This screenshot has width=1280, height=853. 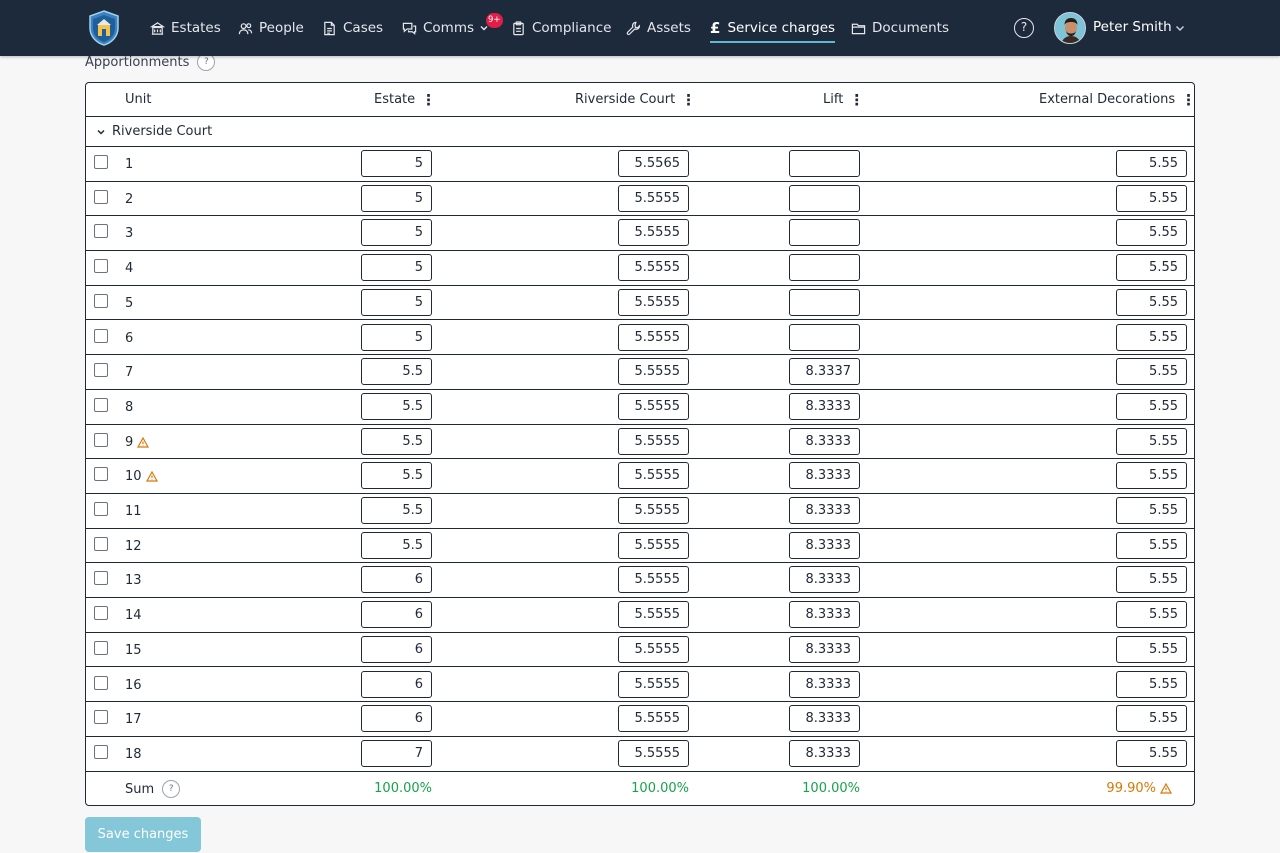 What do you see at coordinates (185, 28) in the screenshot?
I see `nav-estates: Estates` at bounding box center [185, 28].